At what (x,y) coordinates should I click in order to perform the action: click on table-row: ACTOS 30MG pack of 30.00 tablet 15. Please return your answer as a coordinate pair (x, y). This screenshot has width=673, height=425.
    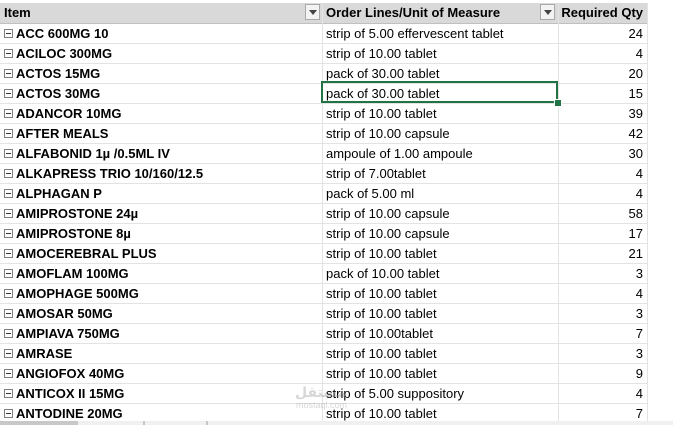
    Looking at the image, I should click on (323, 94).